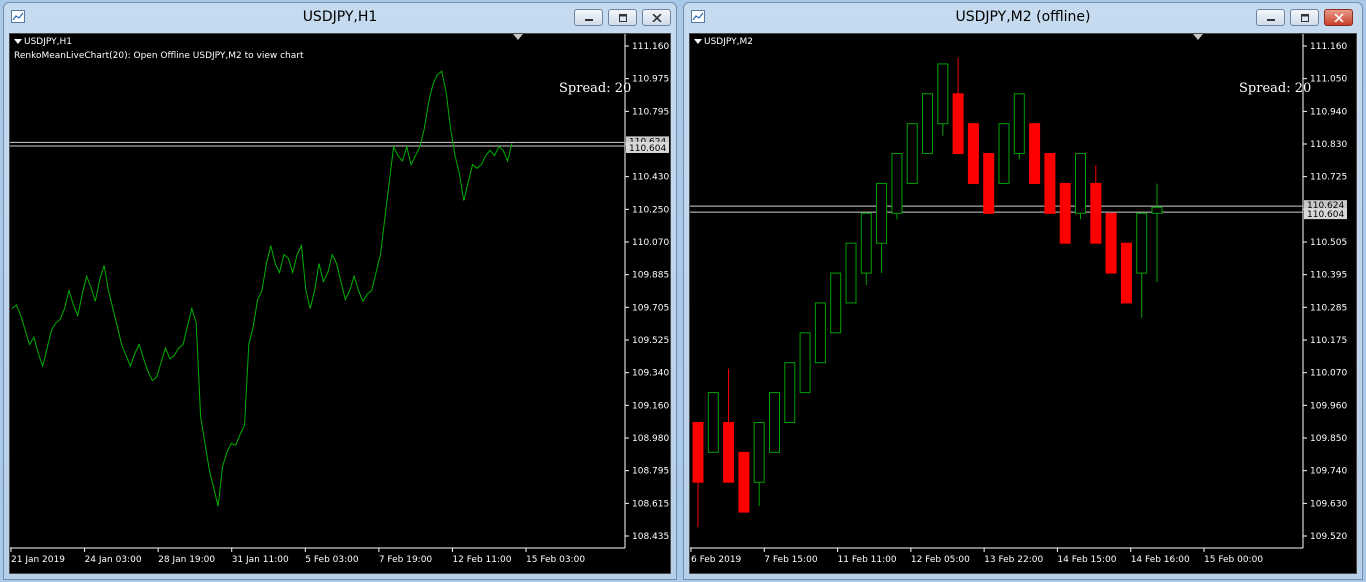 This screenshot has height=582, width=1366. I want to click on time-tick-label: 13 Feb 22:00, so click(1013, 560).